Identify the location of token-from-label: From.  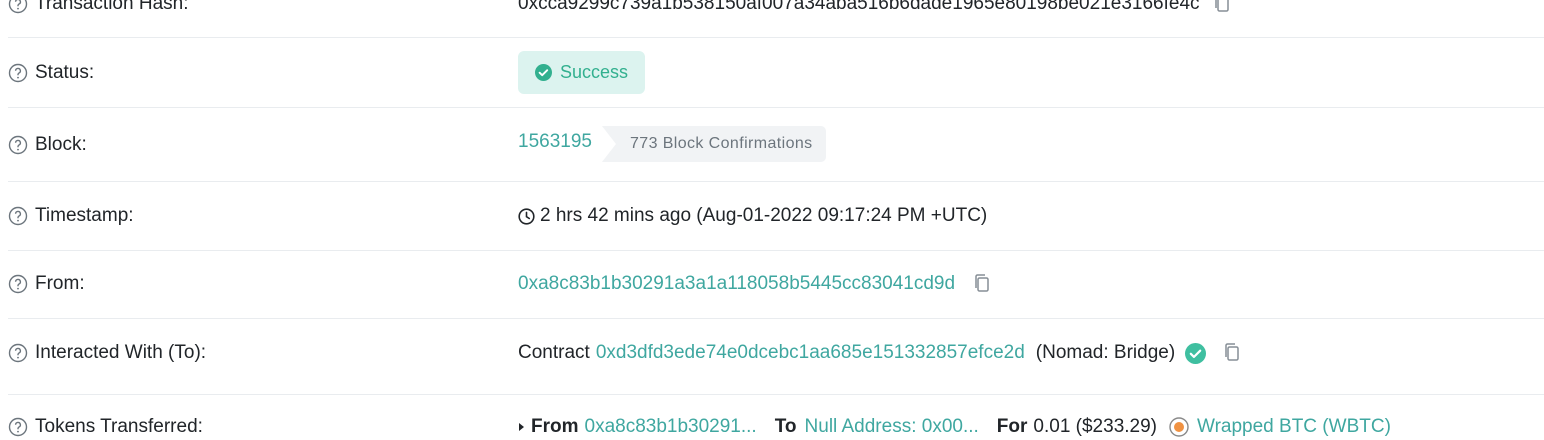
(555, 426).